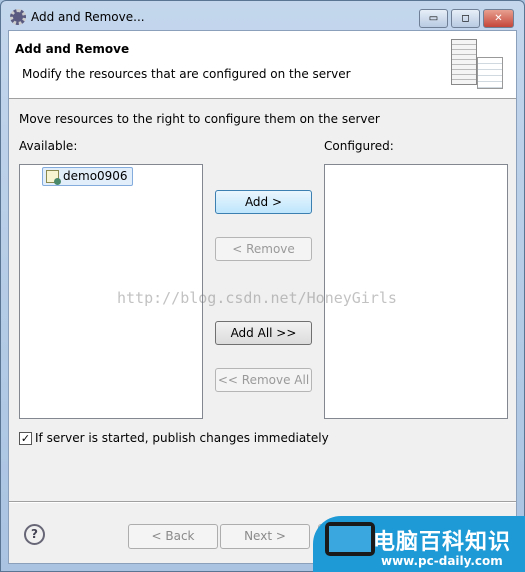 The image size is (525, 572). Describe the element at coordinates (262, 502) in the screenshot. I see `footer-separator` at that location.